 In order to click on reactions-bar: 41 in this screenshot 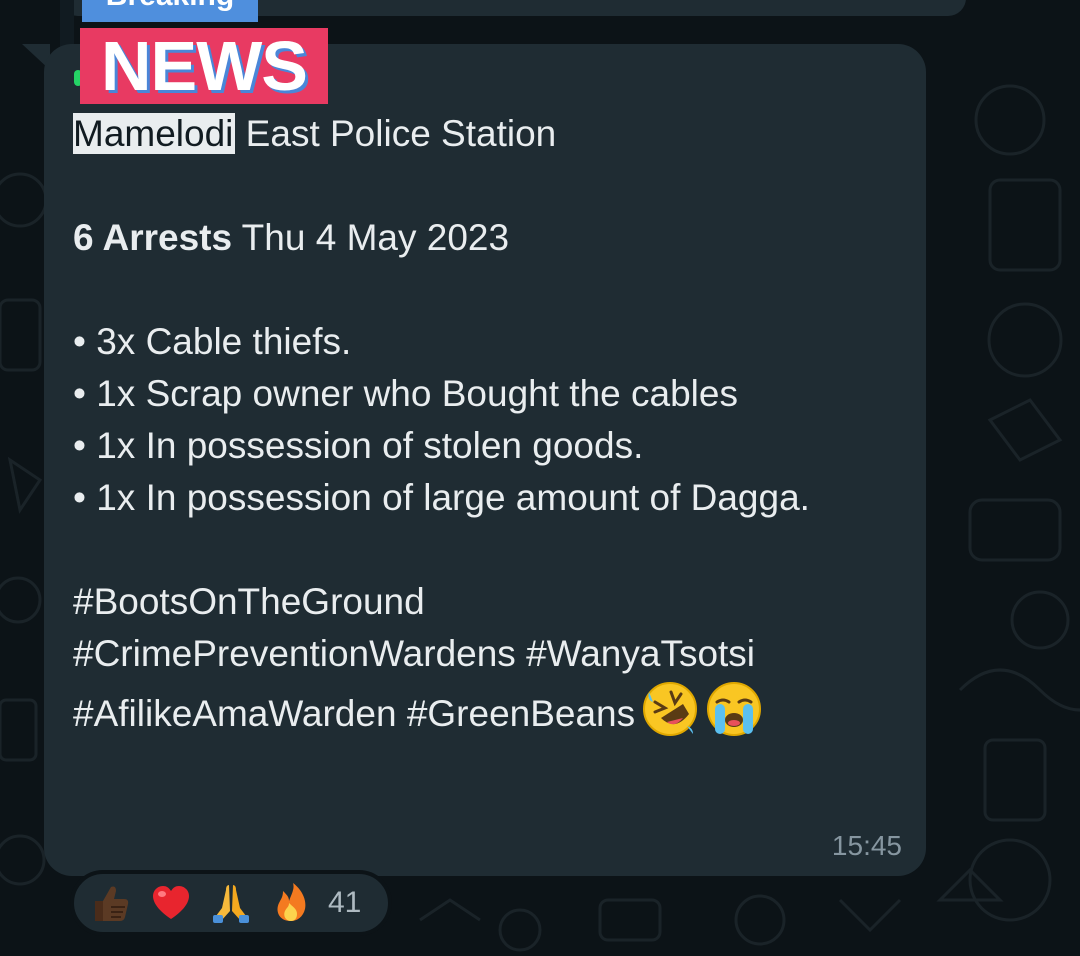, I will do `click(231, 903)`.